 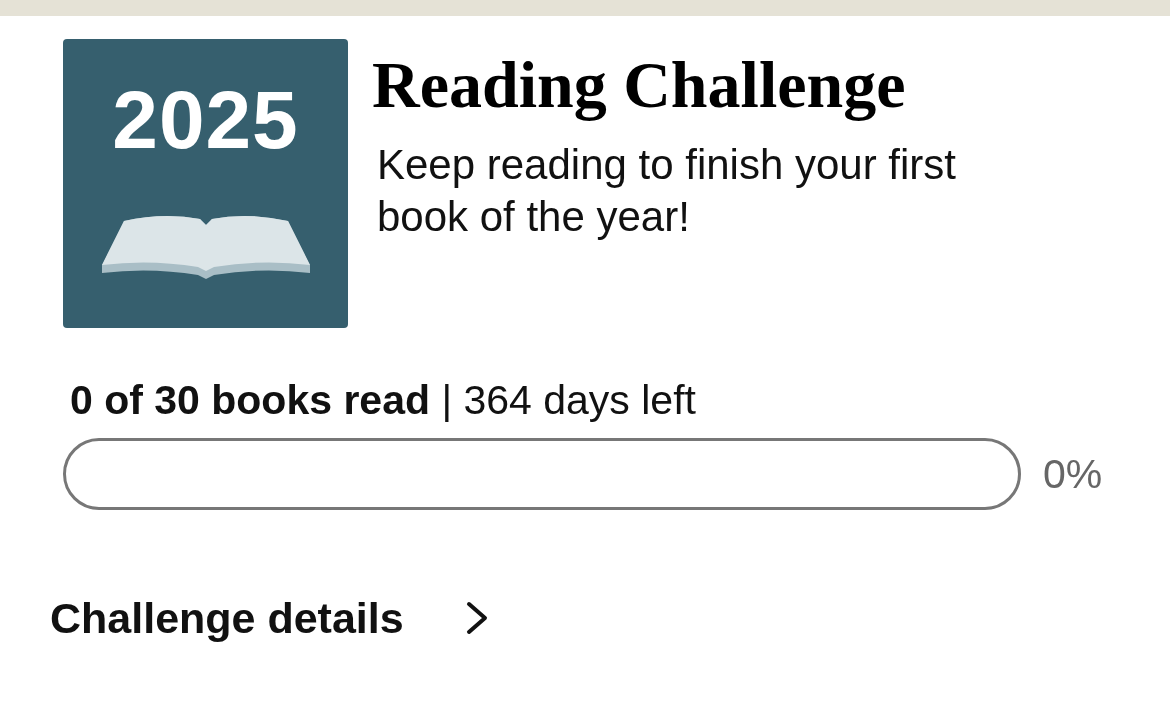 I want to click on challenge-subtitle: Keep reading to finish your first book of the year!, so click(x=667, y=191).